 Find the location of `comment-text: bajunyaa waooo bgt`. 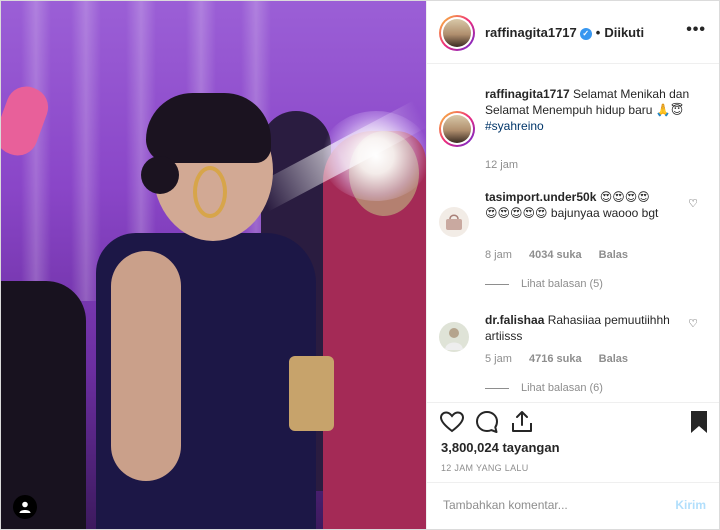

comment-text: bajunyaa waooo bgt is located at coordinates (604, 213).